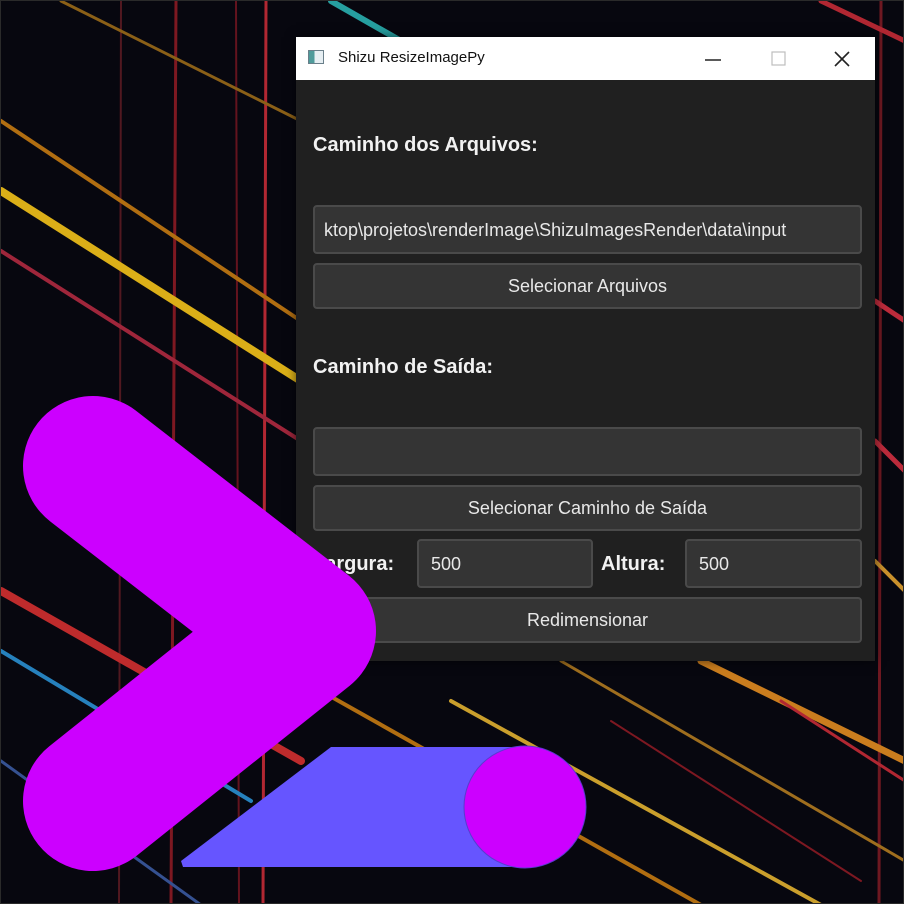 Image resolution: width=904 pixels, height=904 pixels. Describe the element at coordinates (403, 367) in the screenshot. I see `output-path-label: Caminho de Saída:` at that location.